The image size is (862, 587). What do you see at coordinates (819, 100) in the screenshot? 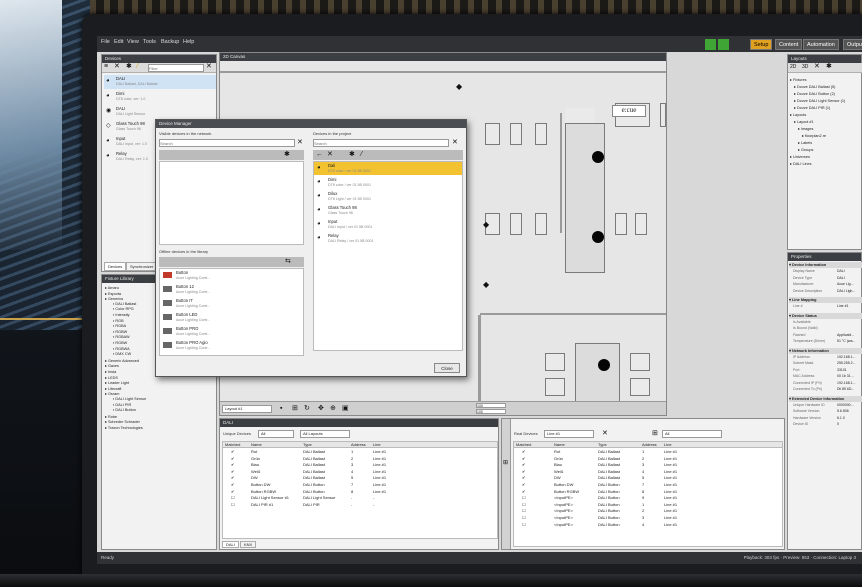
I see `tree-item: ▸ Dcove DALI Light Sensor (1)` at bounding box center [819, 100].